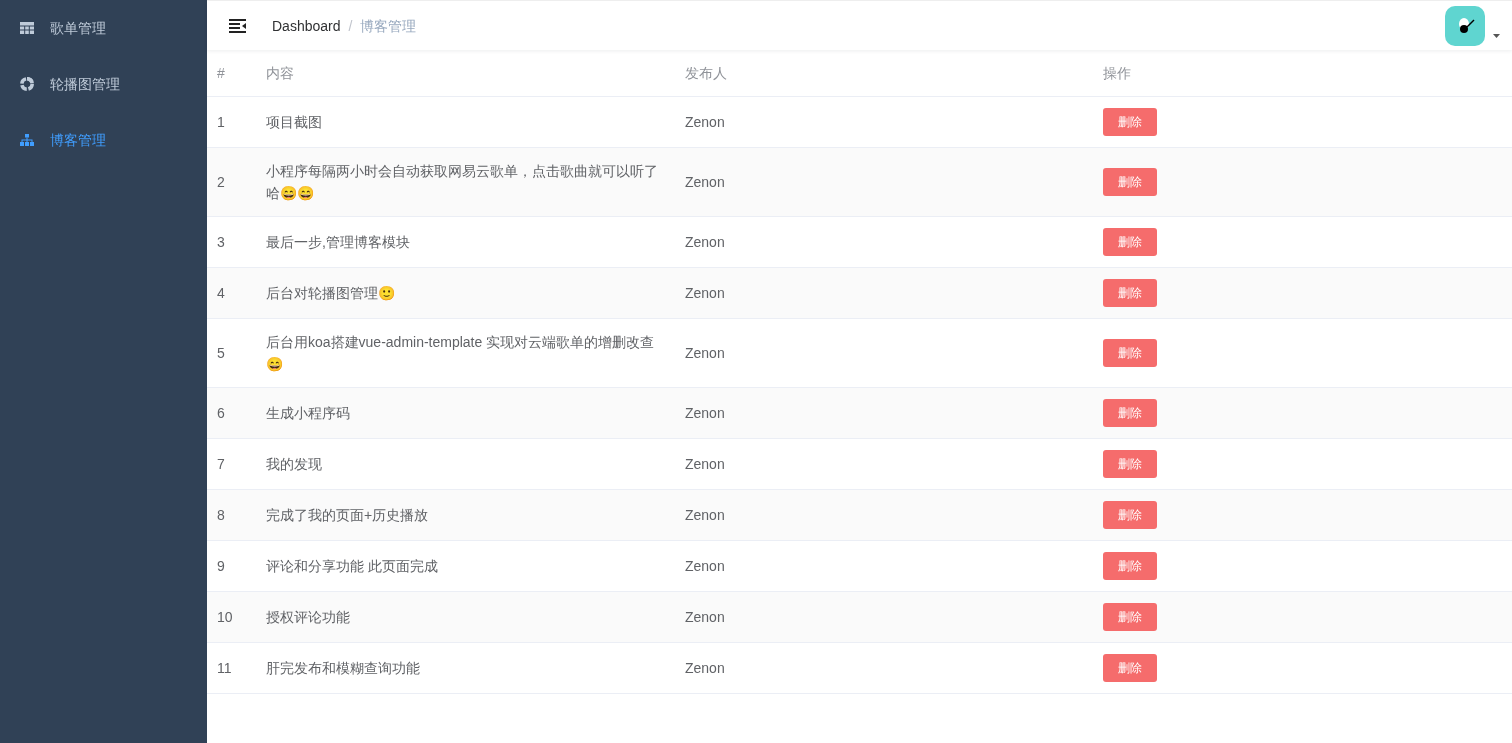  I want to click on table-cell: 3, so click(221, 241).